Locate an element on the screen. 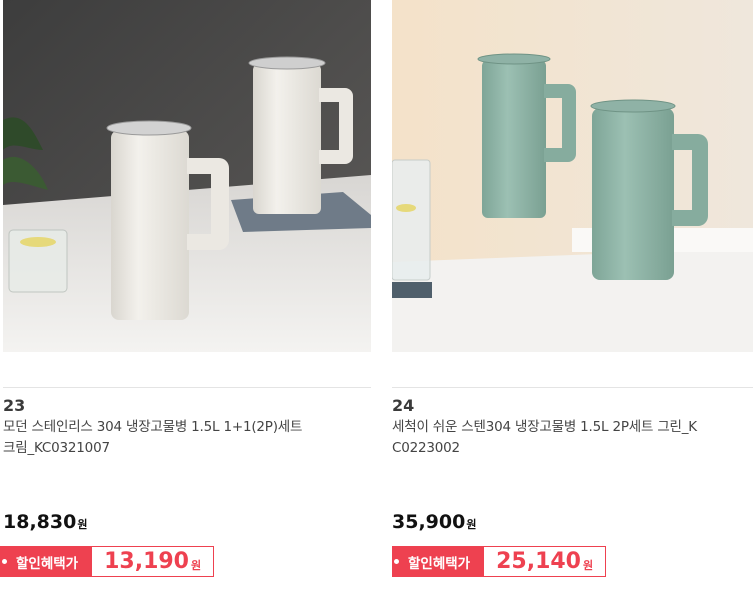  product-rank: 24 is located at coordinates (403, 405).